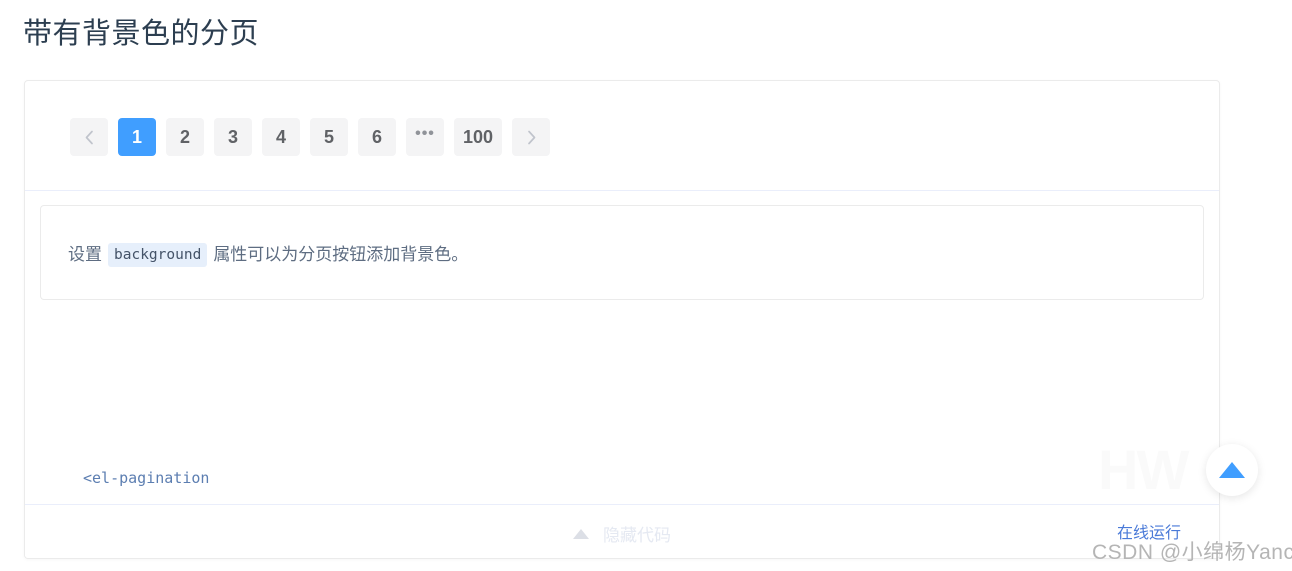 The width and height of the screenshot is (1292, 571). I want to click on caret-up-icon, so click(581, 533).